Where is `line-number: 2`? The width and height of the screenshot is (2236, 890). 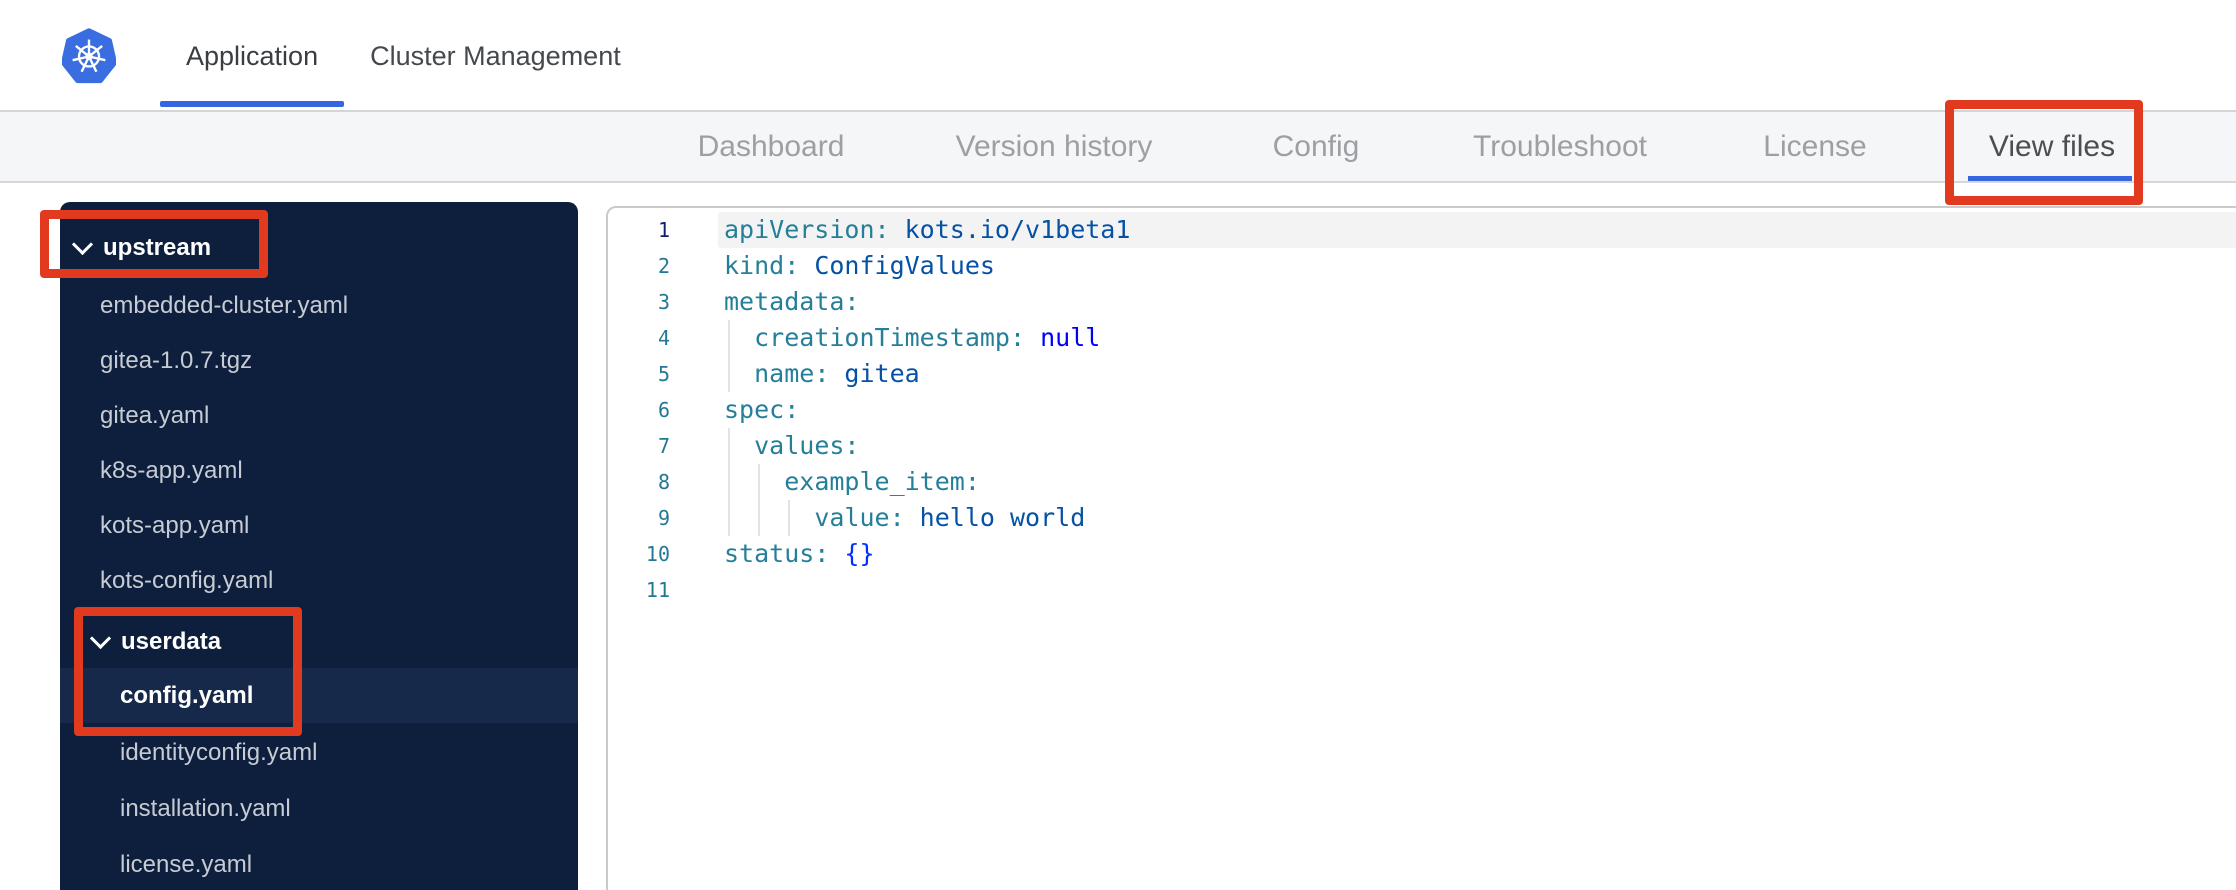 line-number: 2 is located at coordinates (663, 266).